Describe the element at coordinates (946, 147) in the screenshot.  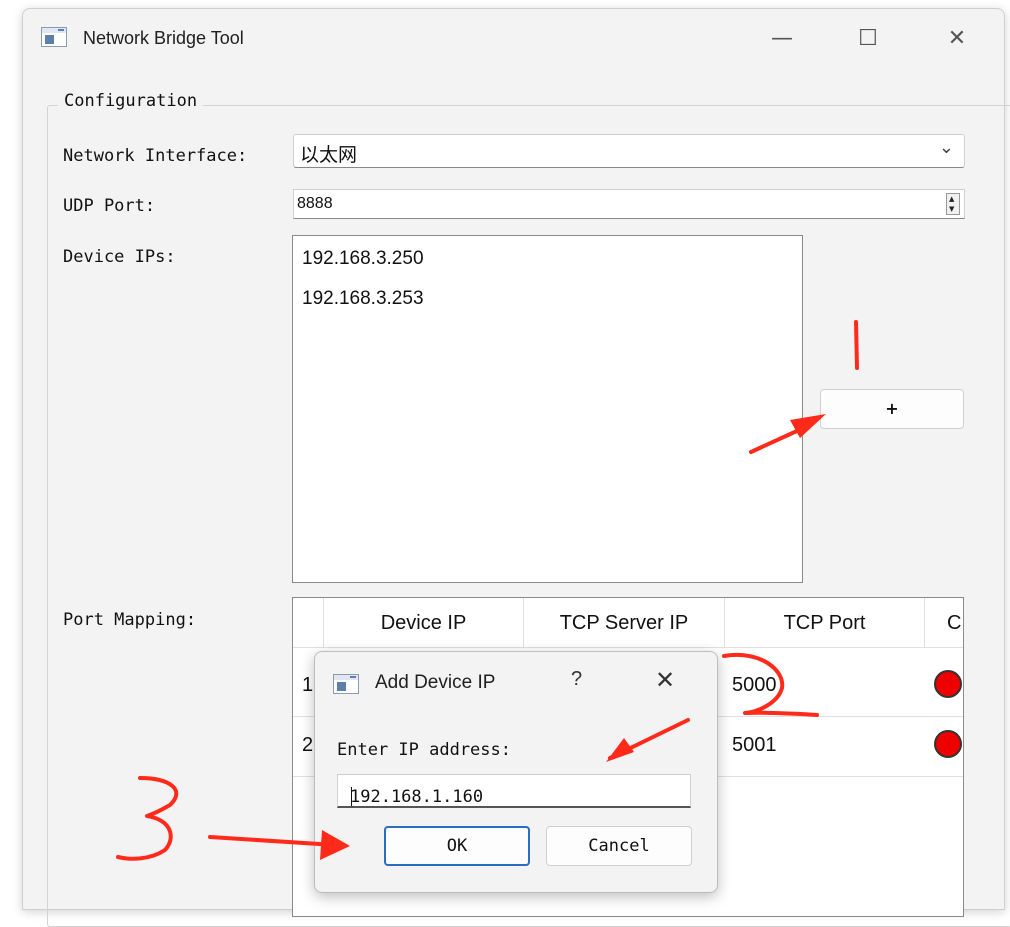
I see `chevron-down-icon: ⌄` at that location.